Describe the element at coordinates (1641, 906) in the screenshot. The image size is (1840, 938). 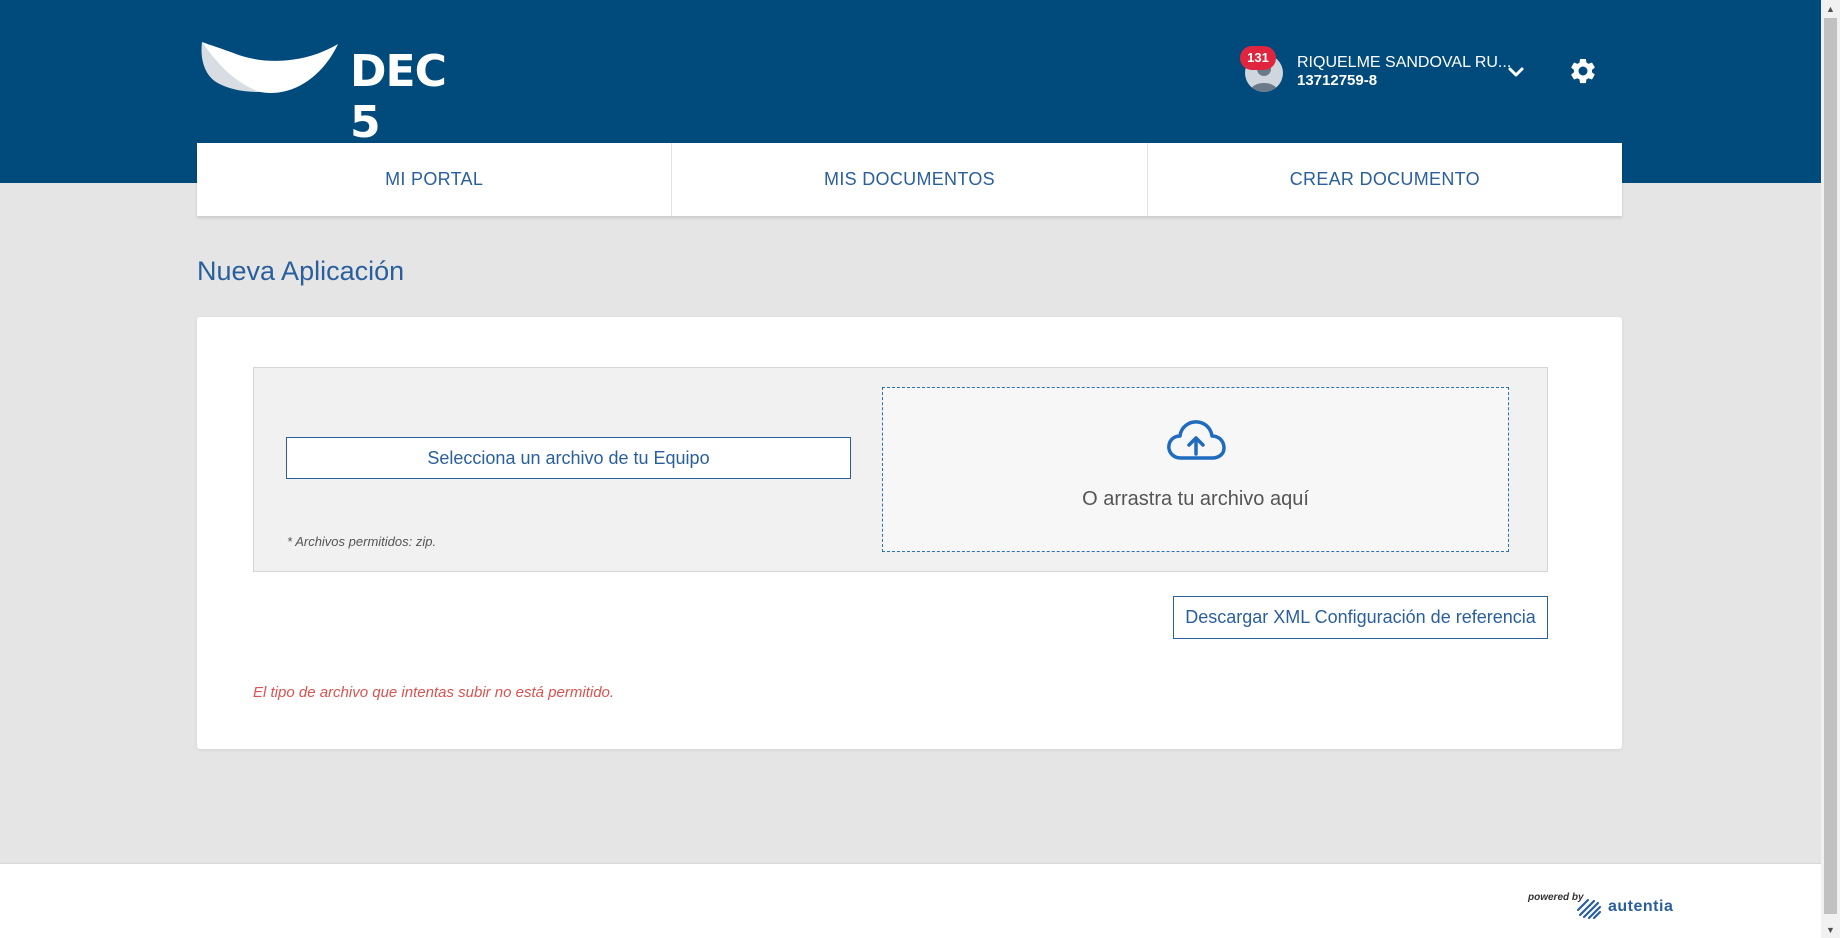
I see `vendor-name: autentia` at that location.